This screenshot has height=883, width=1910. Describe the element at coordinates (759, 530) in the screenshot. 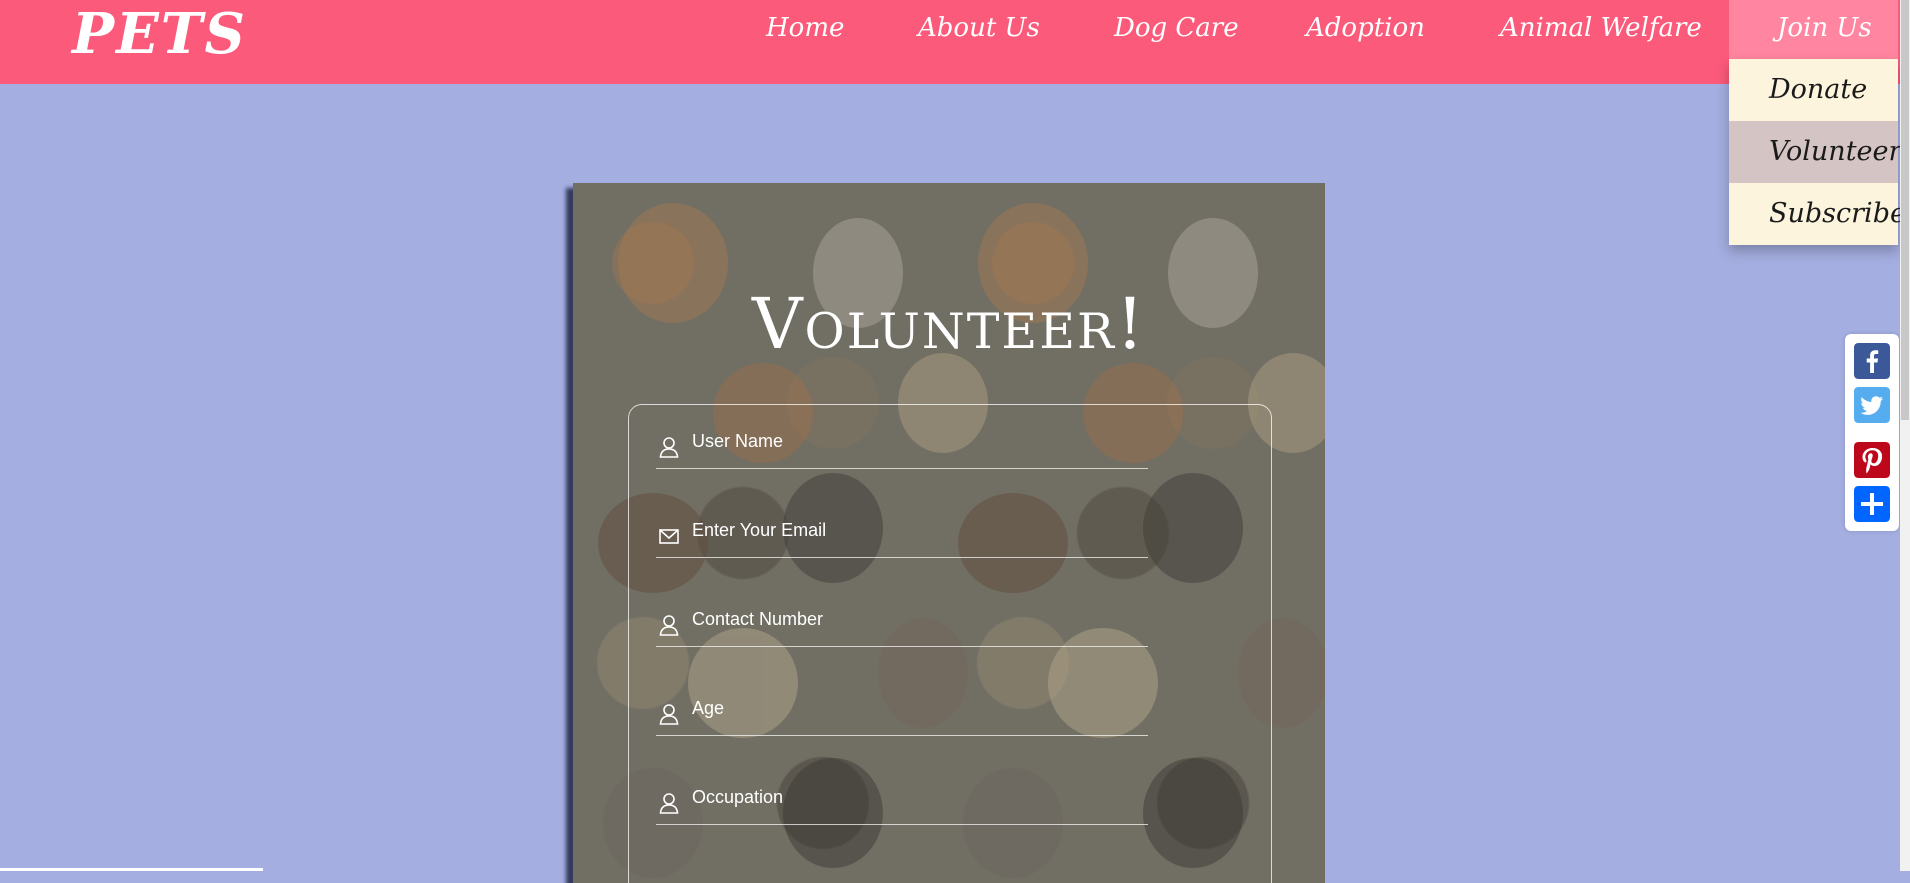

I see `email-placeholder: Enter Your Email` at that location.